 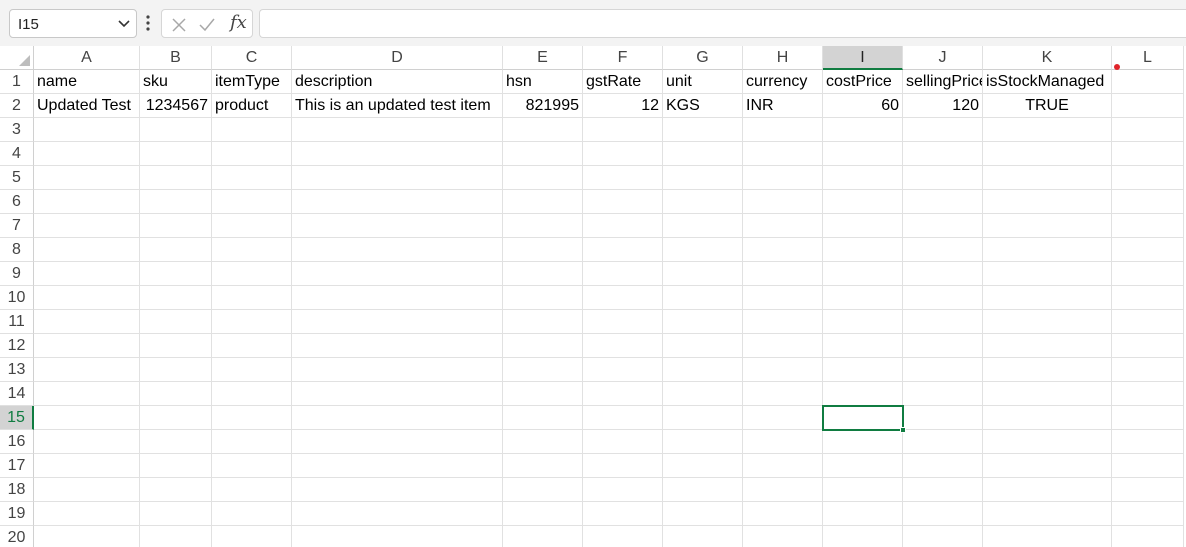 What do you see at coordinates (148, 23) in the screenshot?
I see `vertical-dots-icon` at bounding box center [148, 23].